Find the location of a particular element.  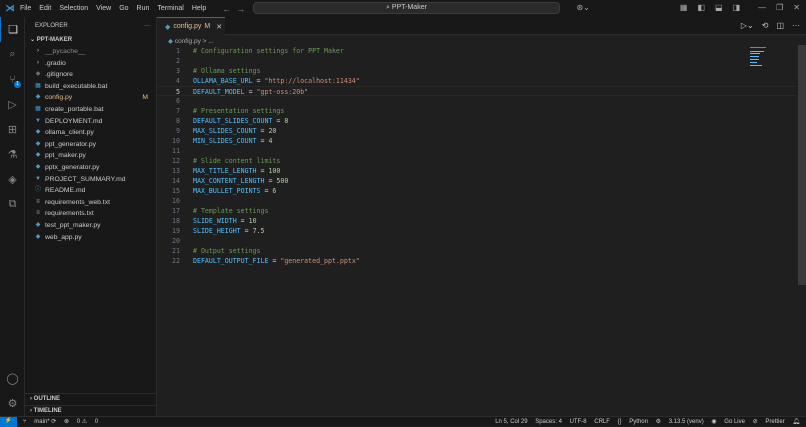

code-token: # Template settings is located at coordinates (231, 211).